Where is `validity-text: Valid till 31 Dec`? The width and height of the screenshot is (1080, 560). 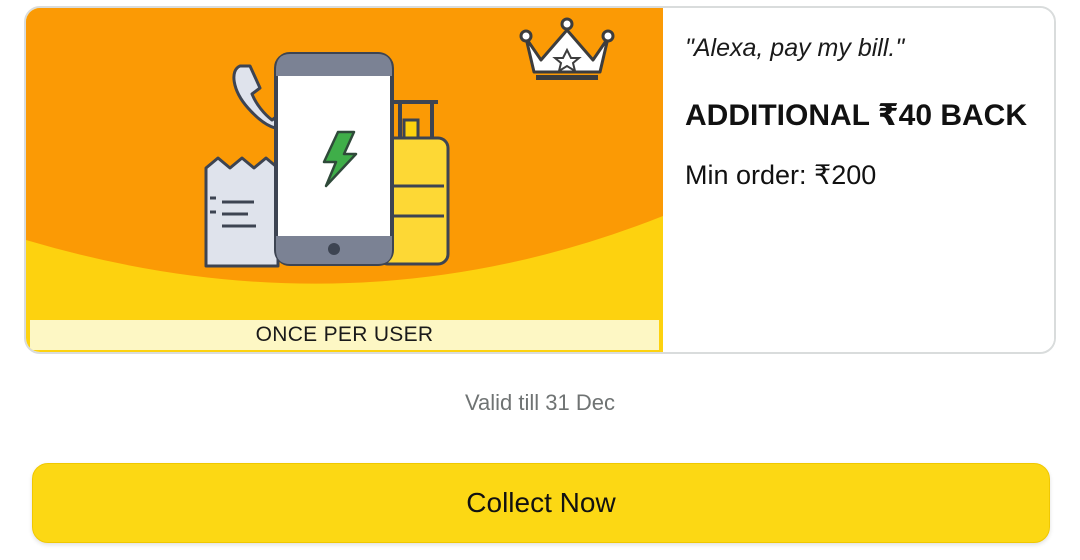
validity-text: Valid till 31 Dec is located at coordinates (540, 402).